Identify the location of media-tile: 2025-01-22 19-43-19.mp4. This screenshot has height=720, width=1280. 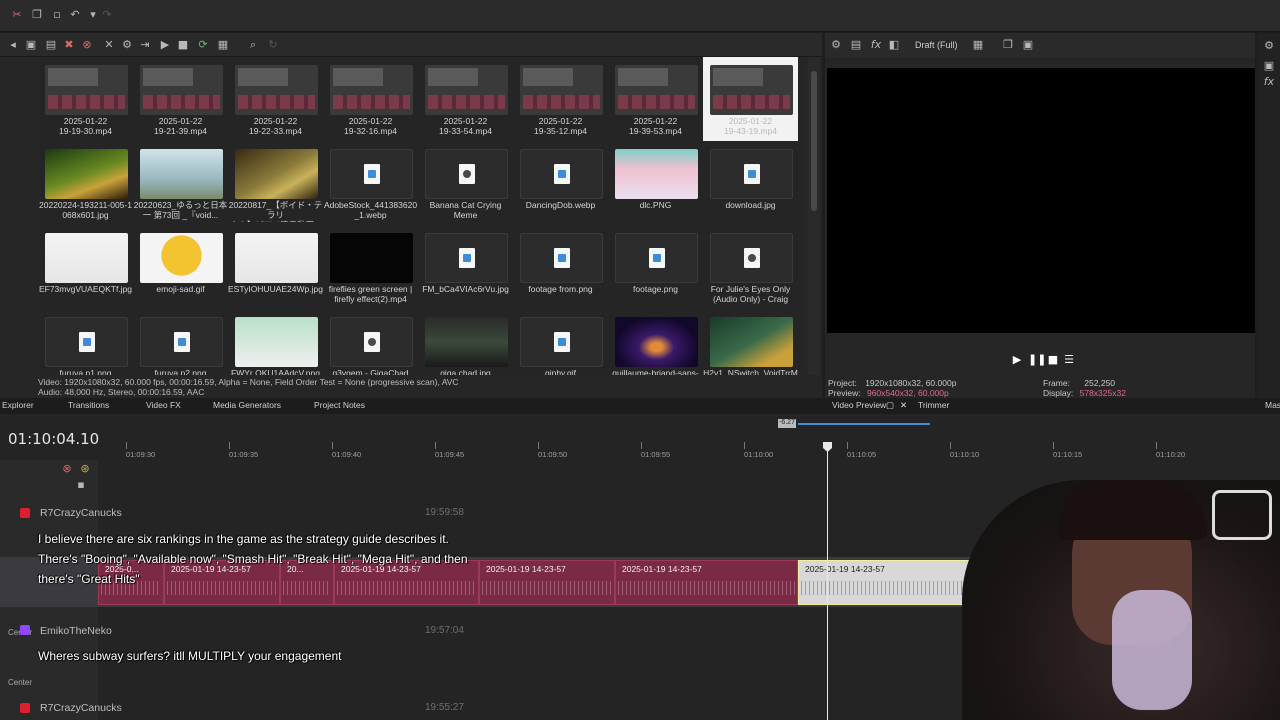
(750, 99).